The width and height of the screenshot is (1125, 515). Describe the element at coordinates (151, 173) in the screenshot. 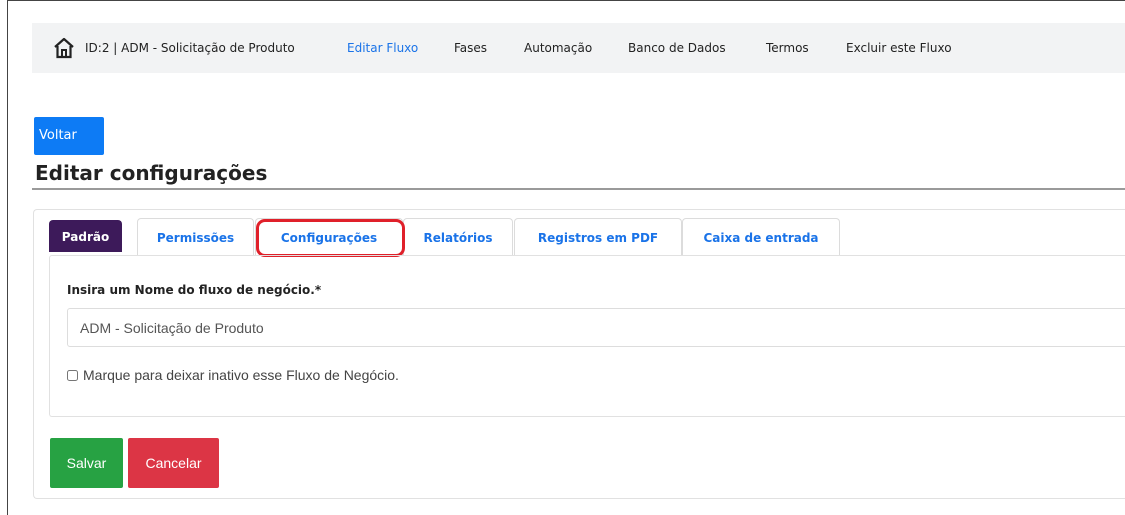

I see `page-title: Editar configurações` at that location.